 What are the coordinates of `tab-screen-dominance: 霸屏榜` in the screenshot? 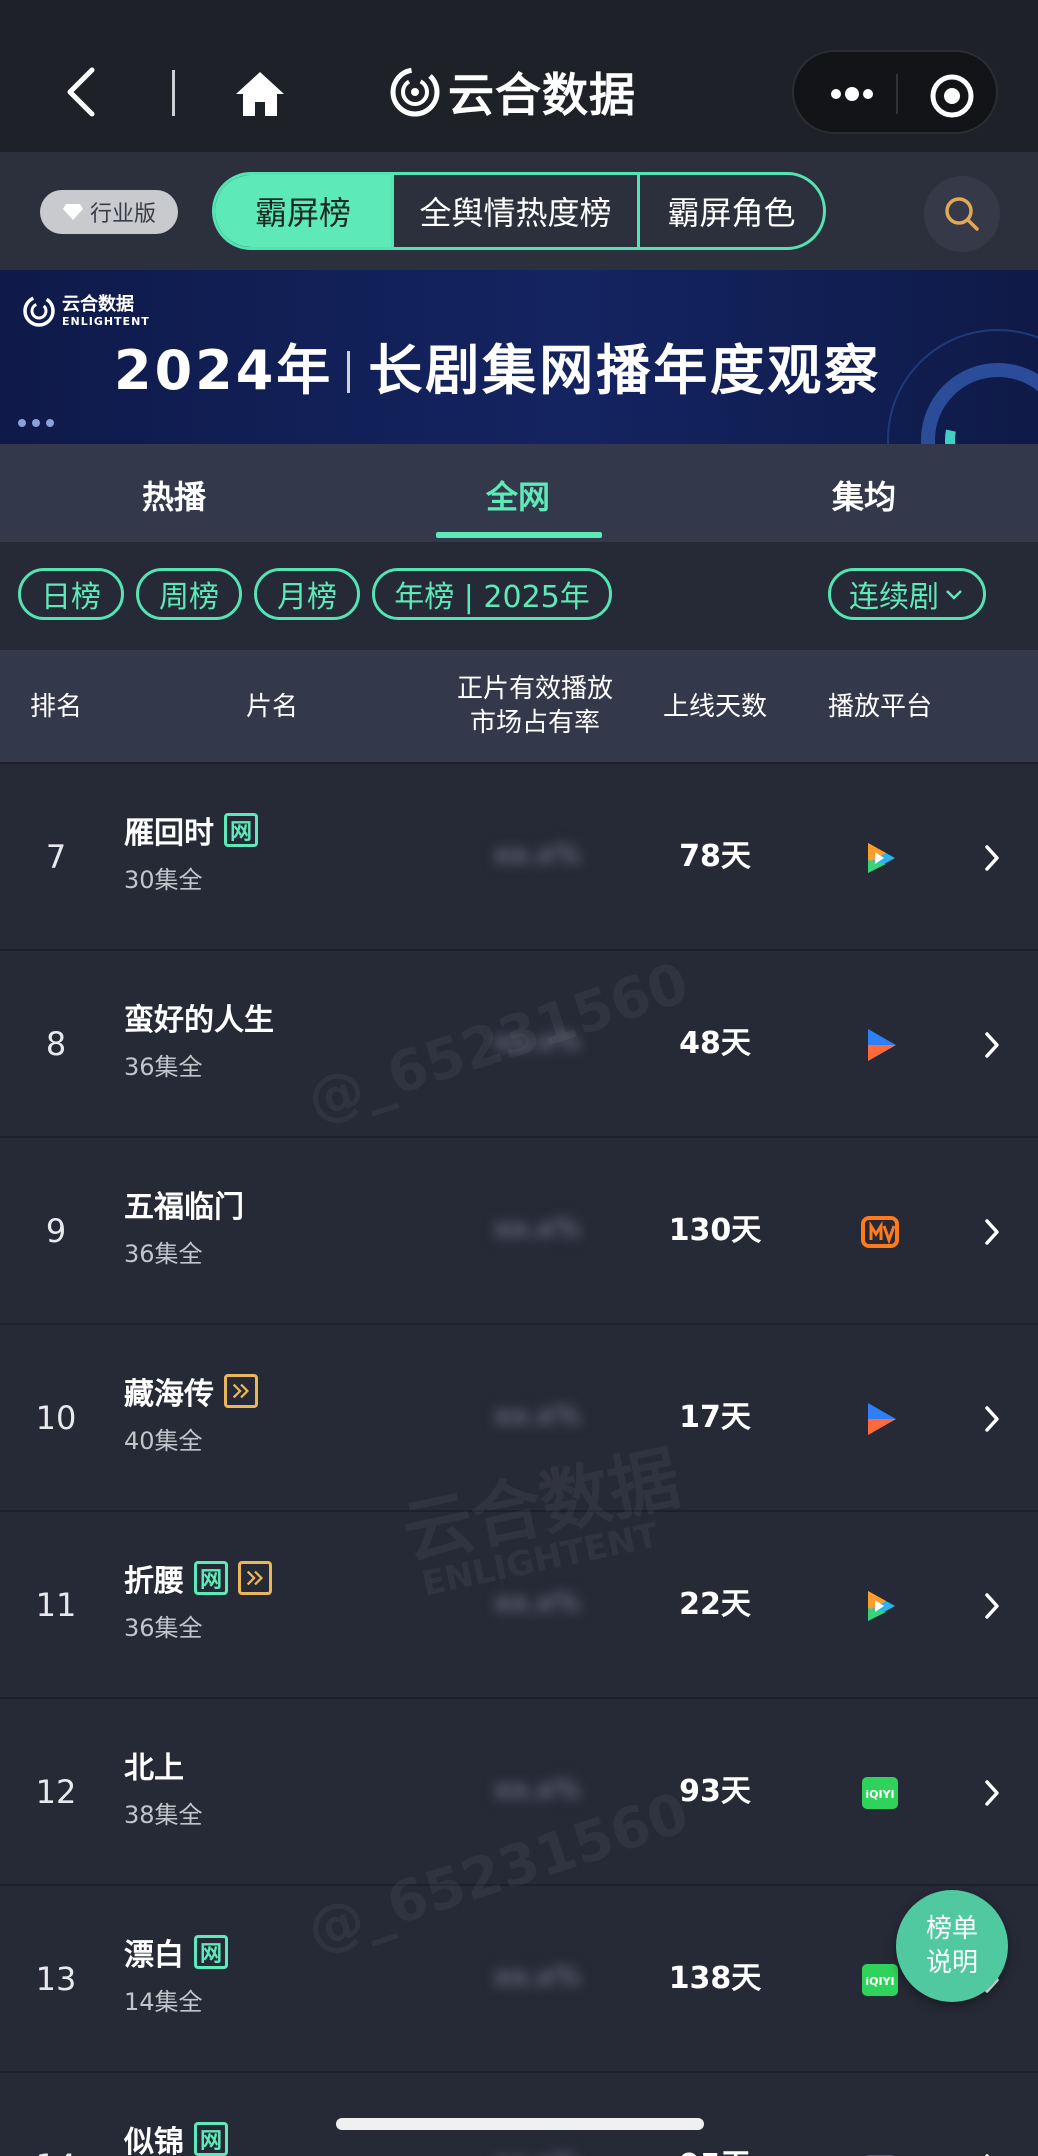 It's located at (303, 211).